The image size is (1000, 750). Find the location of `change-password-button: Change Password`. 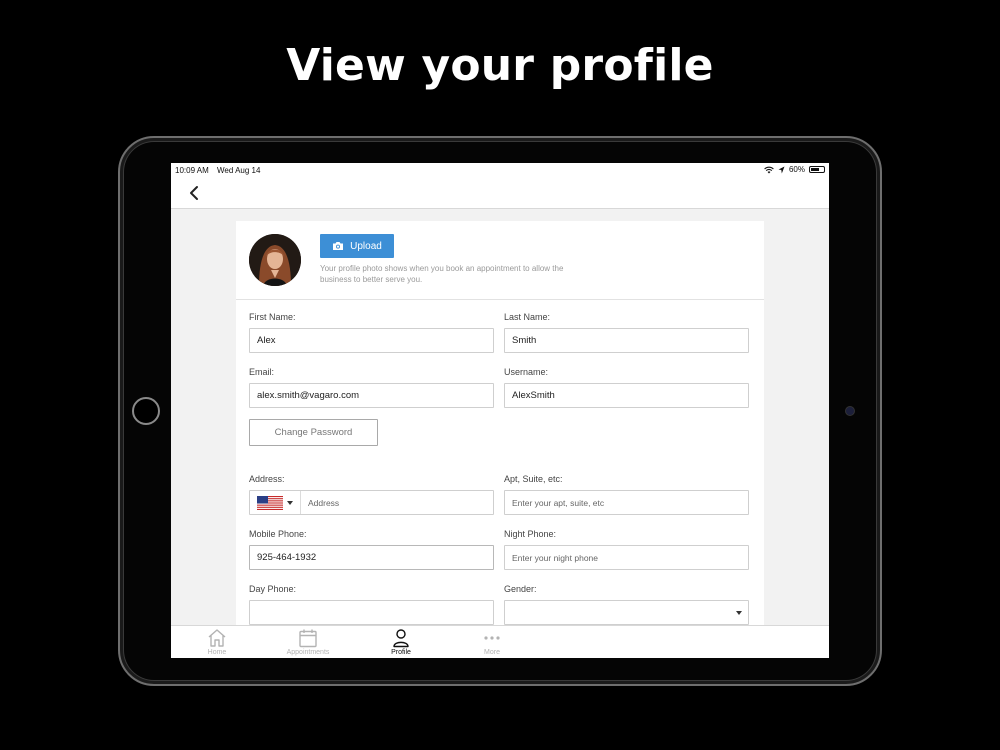

change-password-button: Change Password is located at coordinates (313, 432).